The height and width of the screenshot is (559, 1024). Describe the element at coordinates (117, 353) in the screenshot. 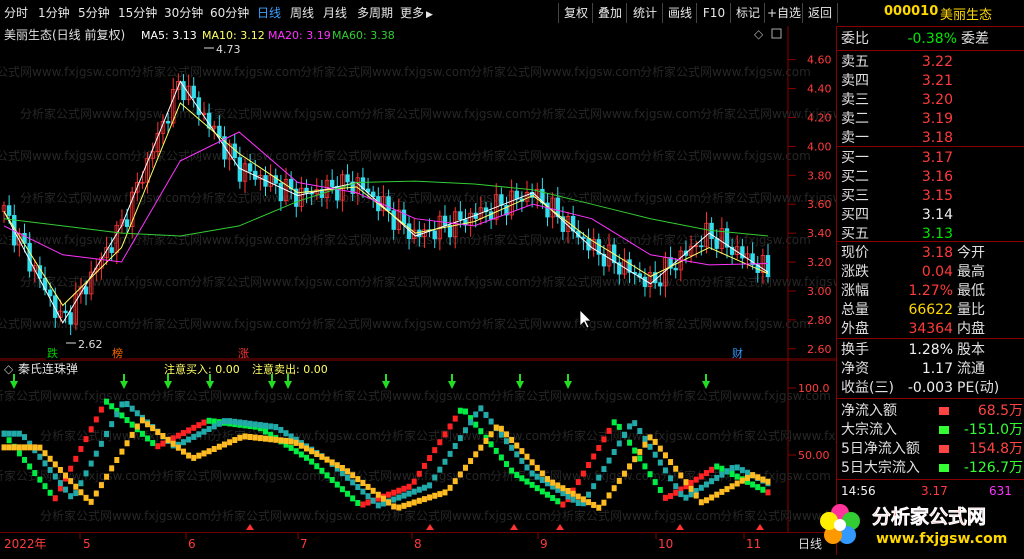

I see `marker-bang: 榜` at that location.